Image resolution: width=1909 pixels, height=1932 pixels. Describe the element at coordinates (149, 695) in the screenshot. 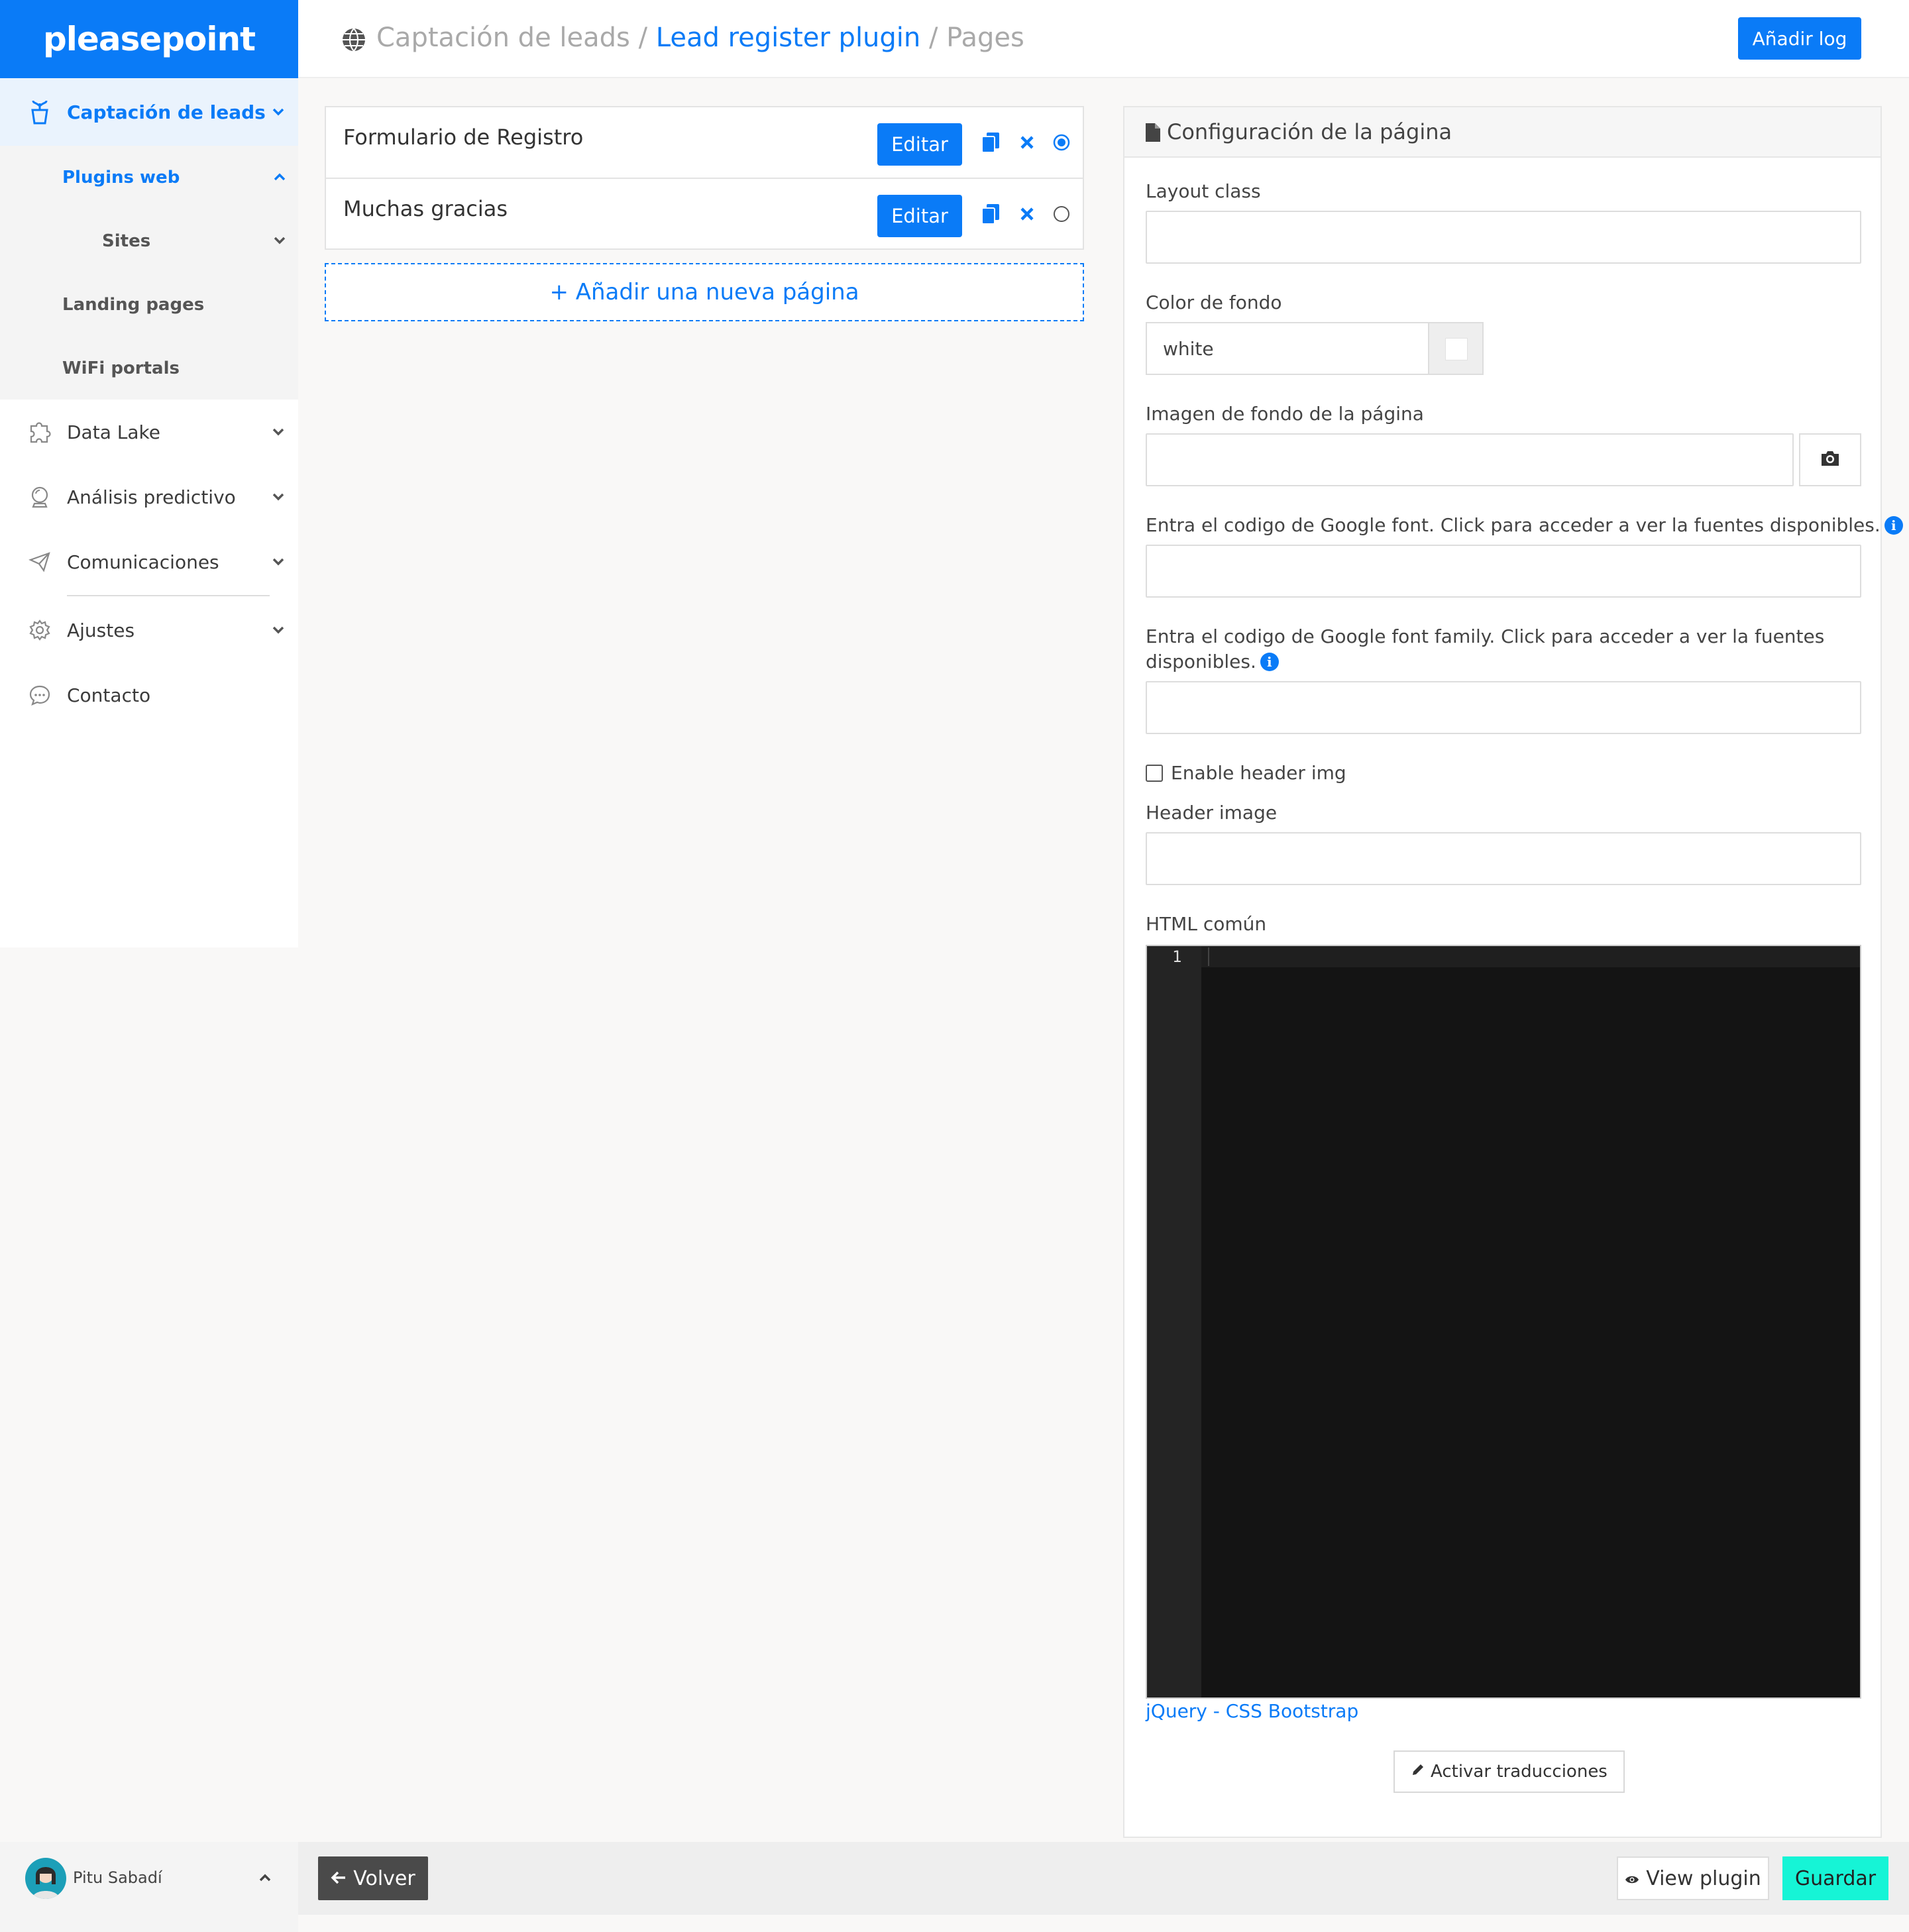

I see `sidebar-item-contacto: Contacto` at that location.